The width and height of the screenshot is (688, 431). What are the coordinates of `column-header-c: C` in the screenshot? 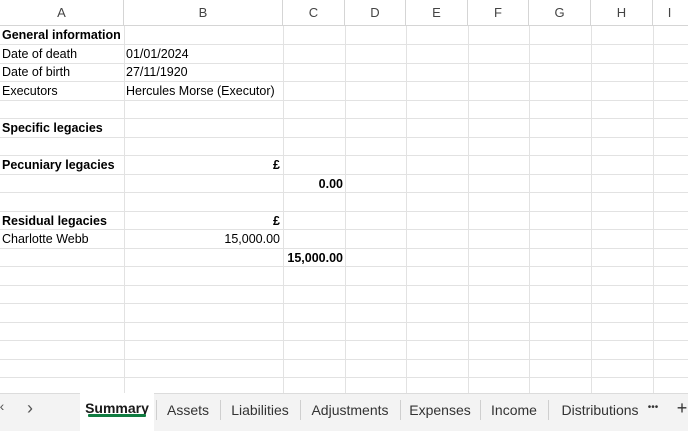 It's located at (314, 13).